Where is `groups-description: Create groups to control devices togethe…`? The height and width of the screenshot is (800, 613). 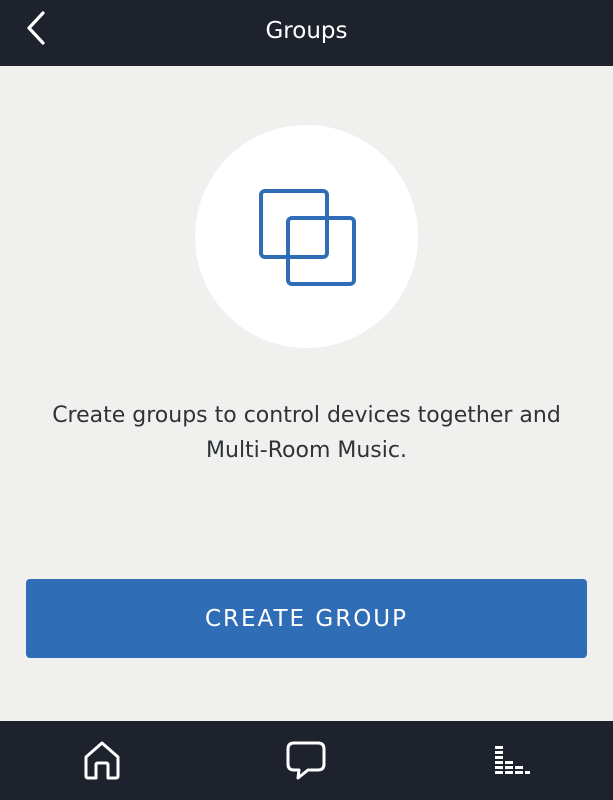
groups-description: Create groups to control devices togethe… is located at coordinates (306, 433).